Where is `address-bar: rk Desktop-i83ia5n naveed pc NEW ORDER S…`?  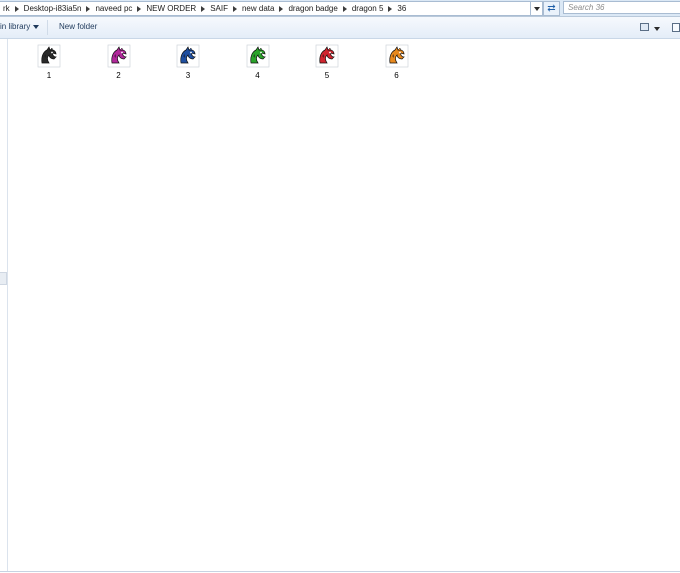
address-bar: rk Desktop-i83ia5n naveed pc NEW ORDER S… is located at coordinates (340, 8).